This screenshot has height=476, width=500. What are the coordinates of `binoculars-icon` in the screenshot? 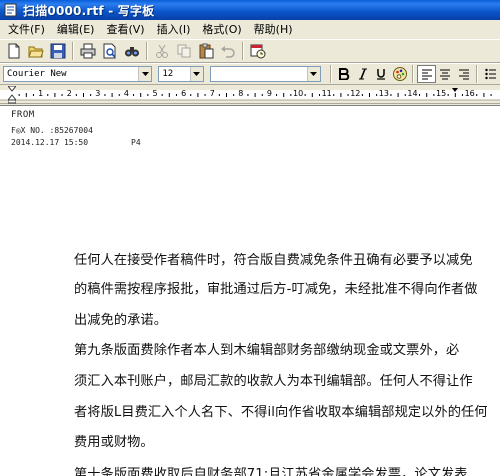 It's located at (132, 52).